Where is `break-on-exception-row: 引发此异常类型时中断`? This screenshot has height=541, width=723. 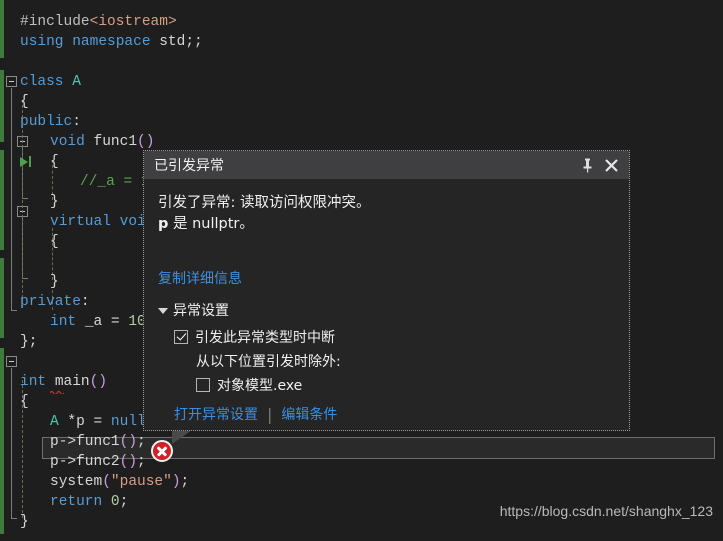 break-on-exception-row: 引发此异常类型时中断 is located at coordinates (401, 337).